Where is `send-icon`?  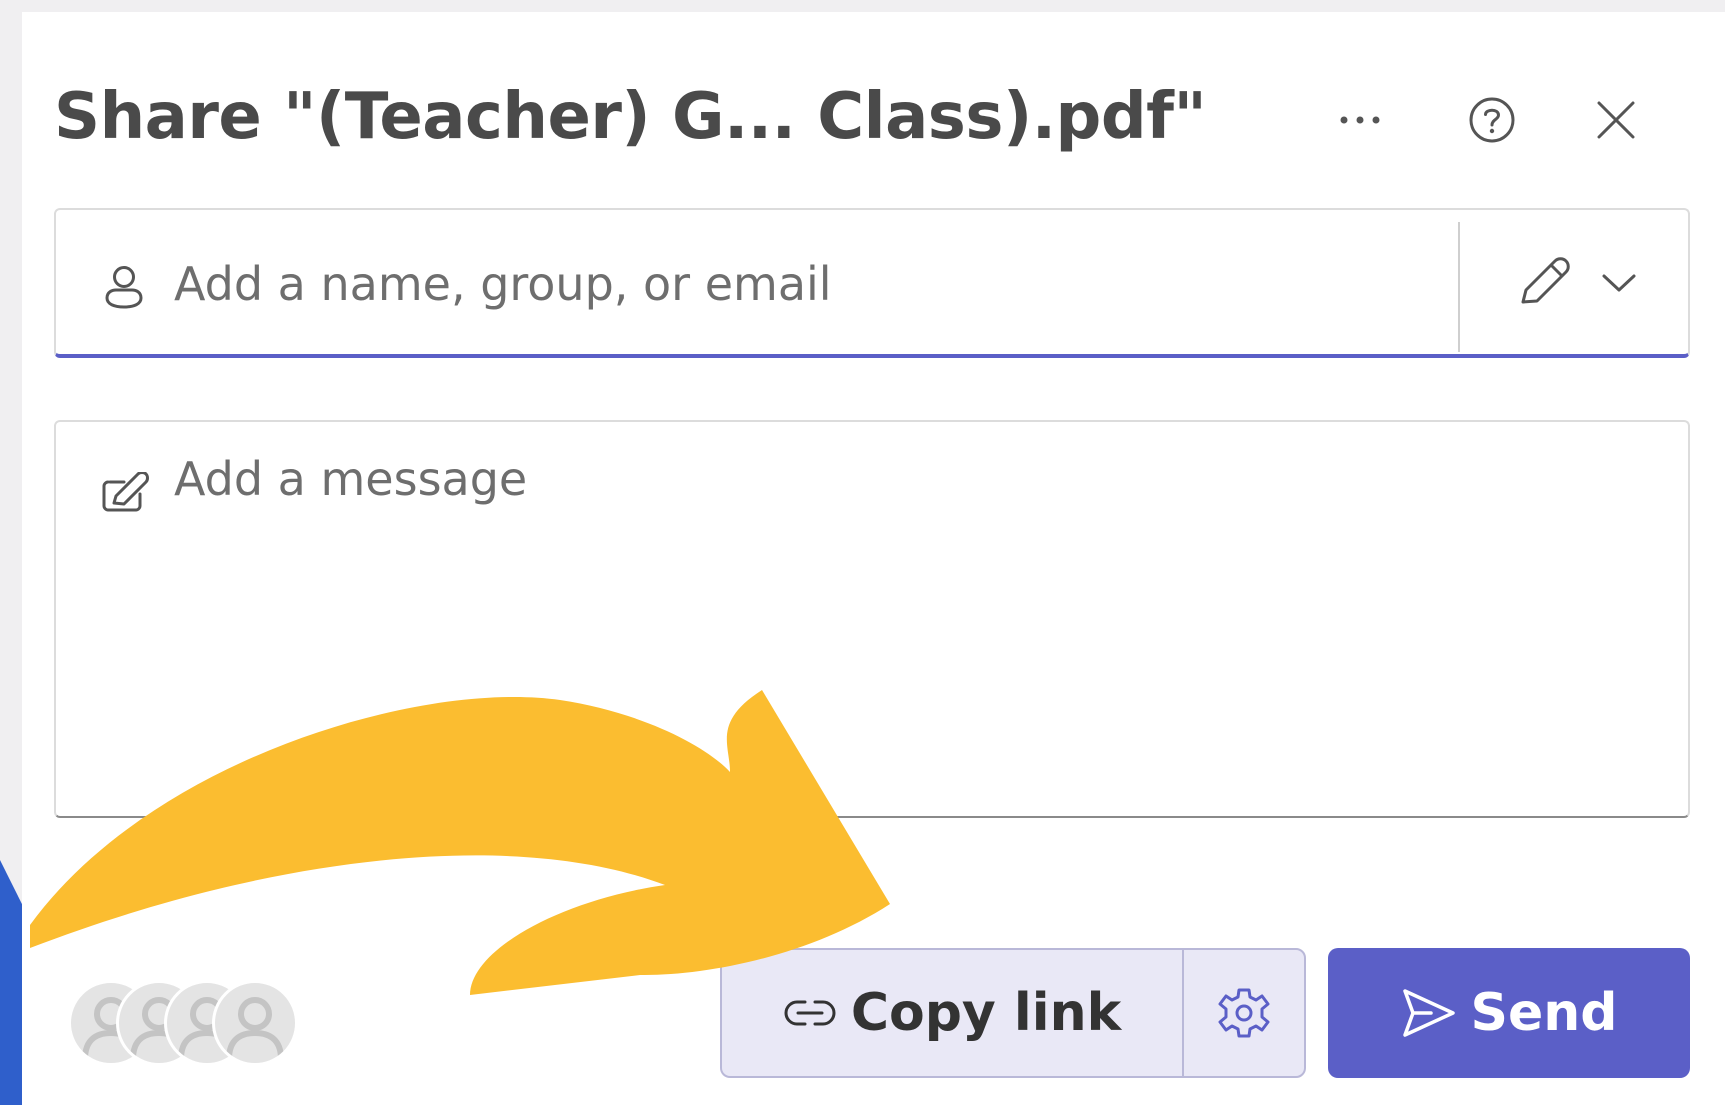
send-icon is located at coordinates (1428, 1013).